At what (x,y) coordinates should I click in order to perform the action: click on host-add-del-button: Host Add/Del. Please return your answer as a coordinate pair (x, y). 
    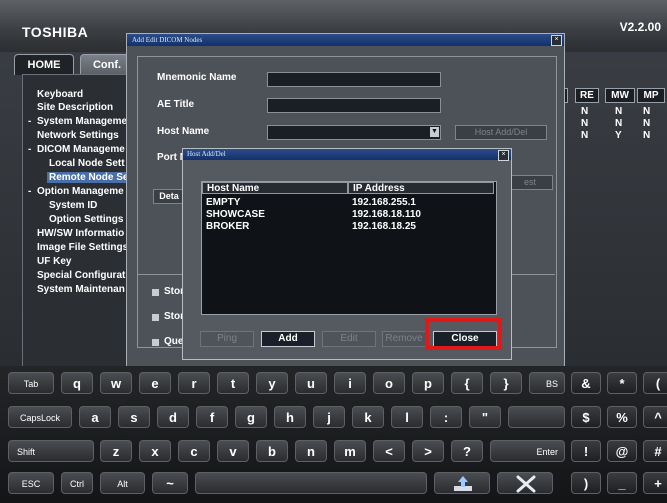
    Looking at the image, I should click on (501, 132).